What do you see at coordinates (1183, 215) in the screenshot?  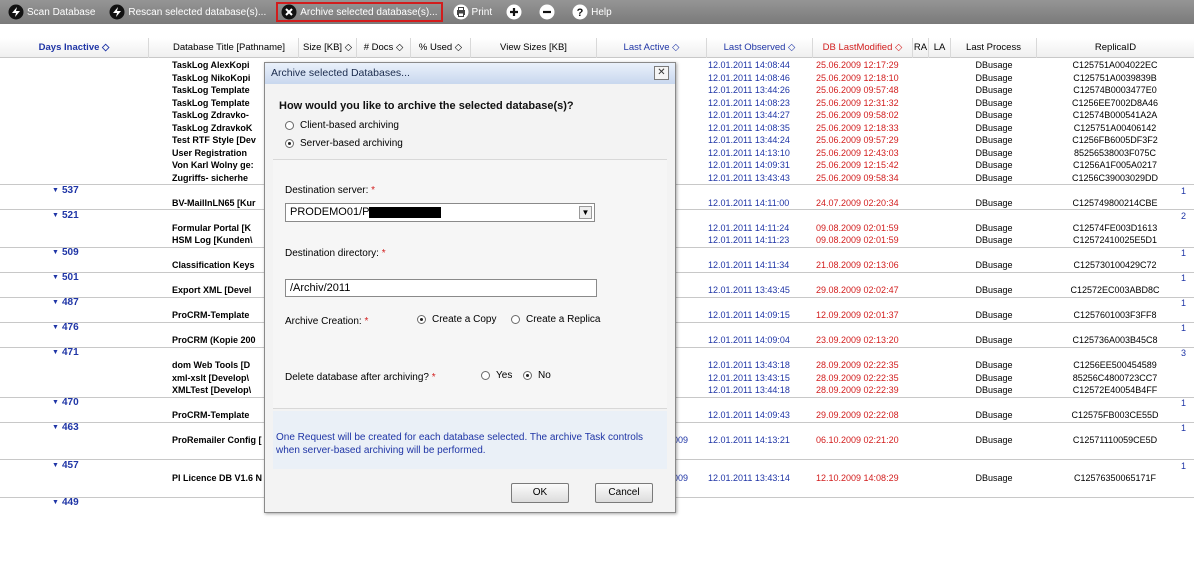 I see `group-count: 2` at bounding box center [1183, 215].